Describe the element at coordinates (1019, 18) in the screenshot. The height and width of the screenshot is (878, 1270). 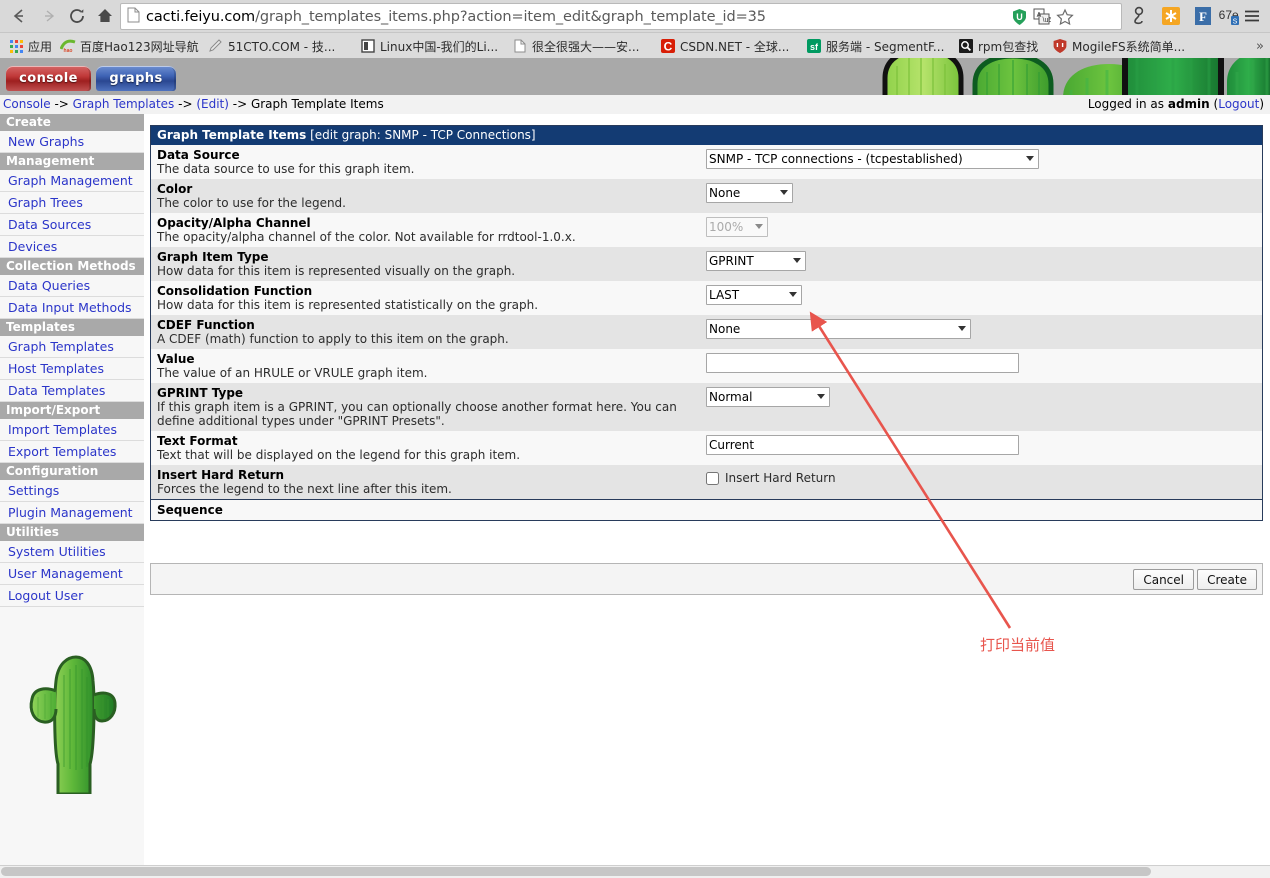
I see `shield-icon: U` at that location.